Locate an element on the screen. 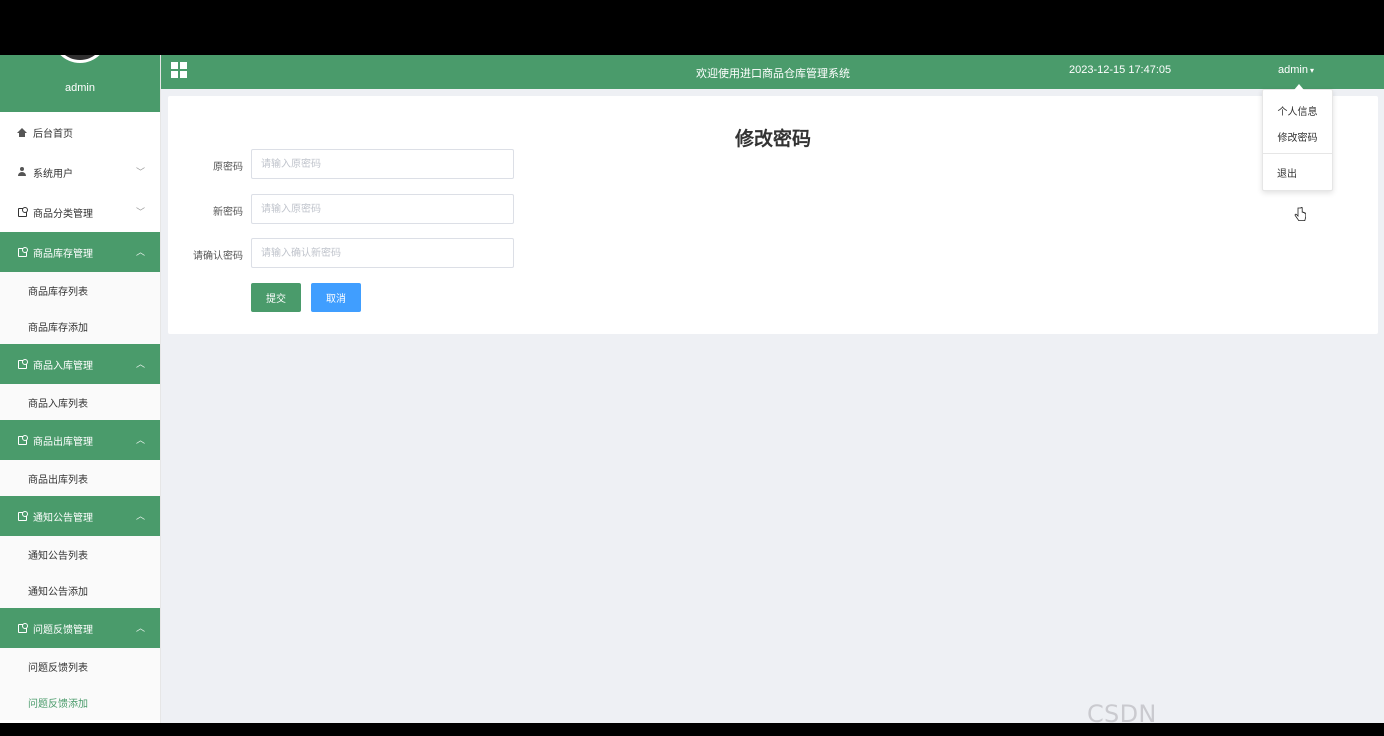  menu-item-profile: 个人信息 is located at coordinates (1297, 110).